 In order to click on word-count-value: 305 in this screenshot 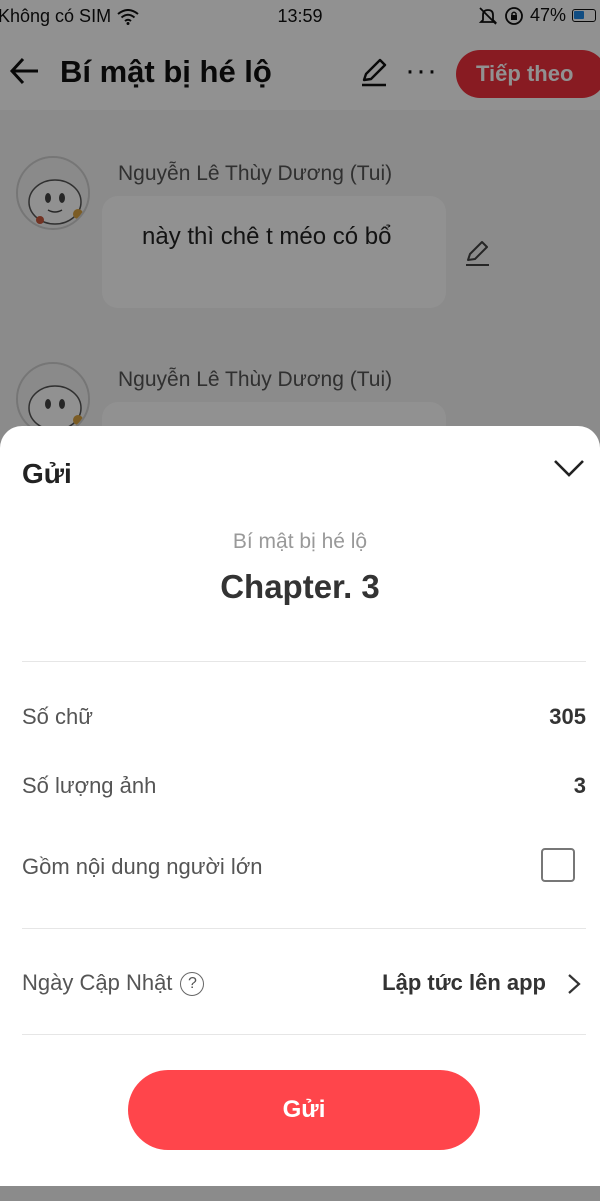, I will do `click(567, 716)`.